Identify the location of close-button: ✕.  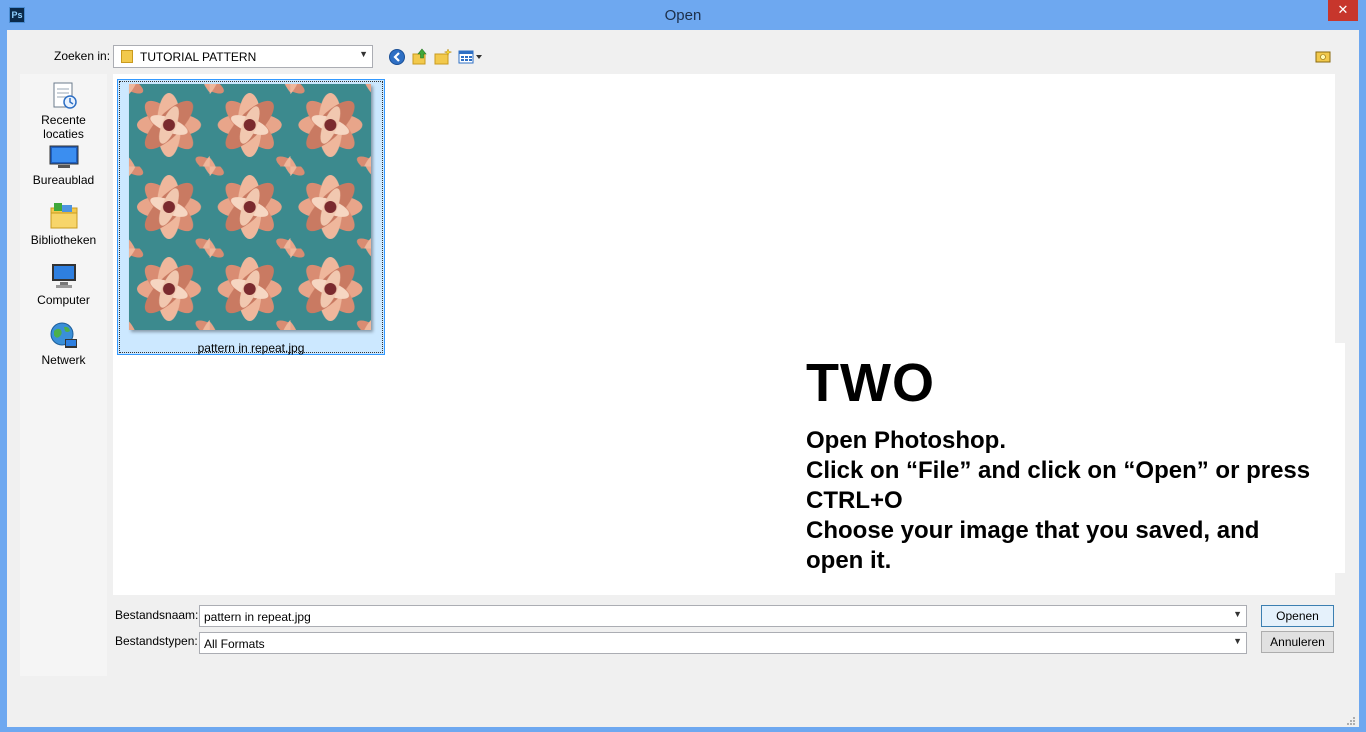
(1343, 10).